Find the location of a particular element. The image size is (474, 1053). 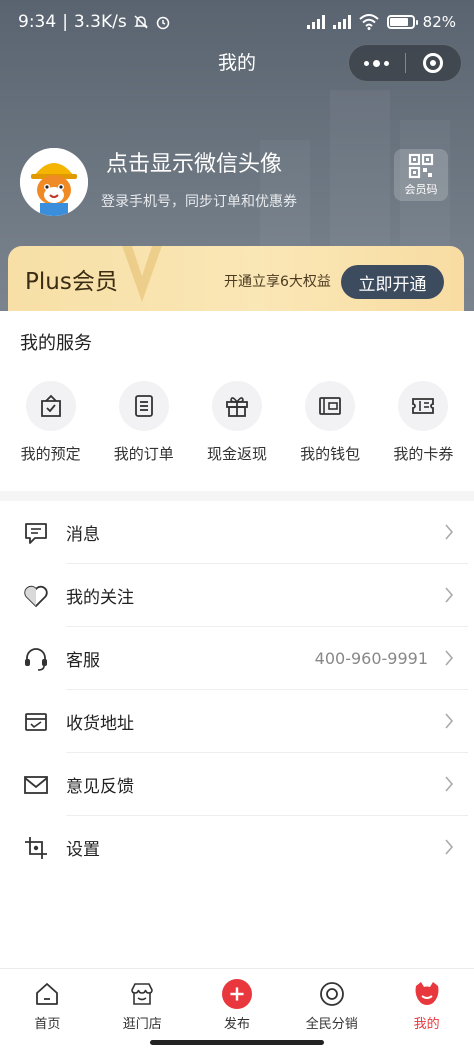

tab-profile: 我的 is located at coordinates (426, 1000).